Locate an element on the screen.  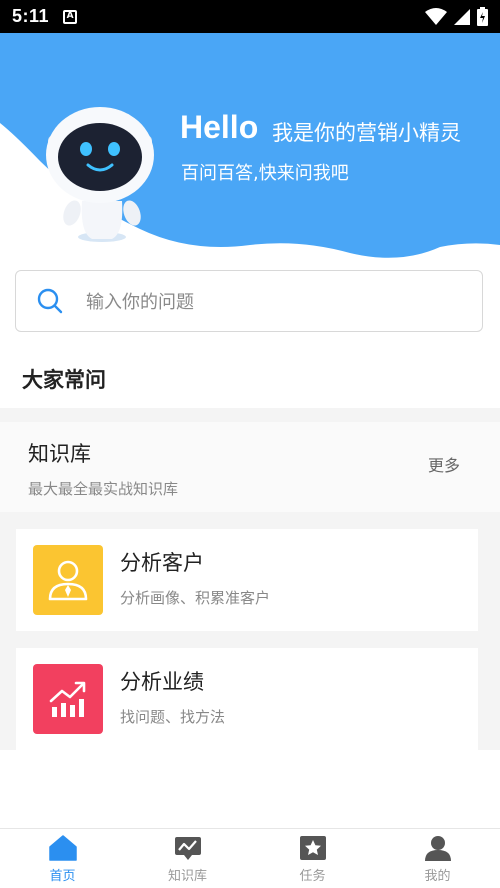
tab-task: 任务 is located at coordinates (312, 858).